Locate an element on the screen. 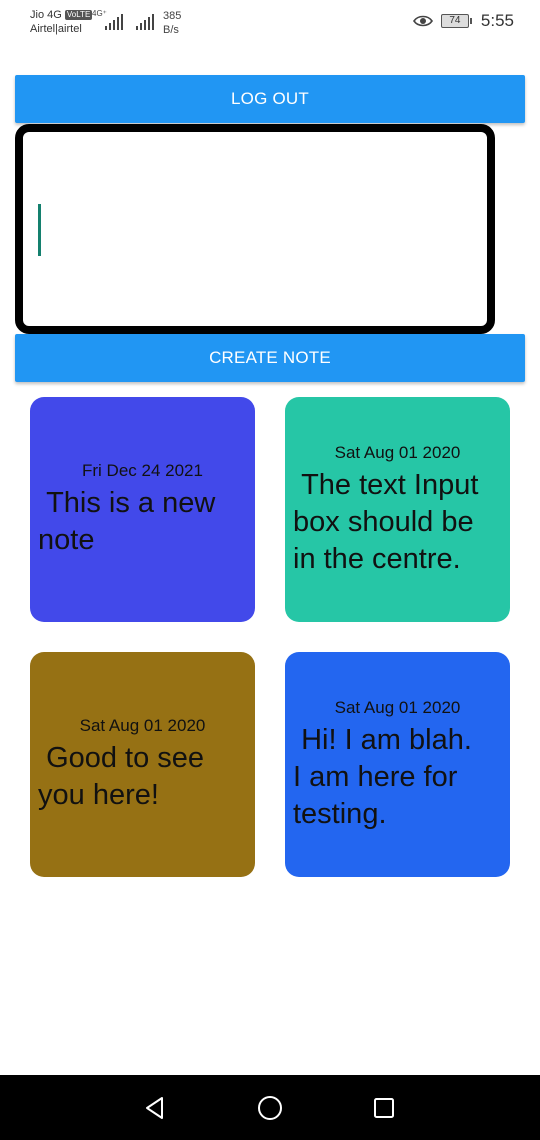 Image resolution: width=540 pixels, height=1140 pixels. note-card: Sat Aug 01 2020 Good to see you here! is located at coordinates (142, 764).